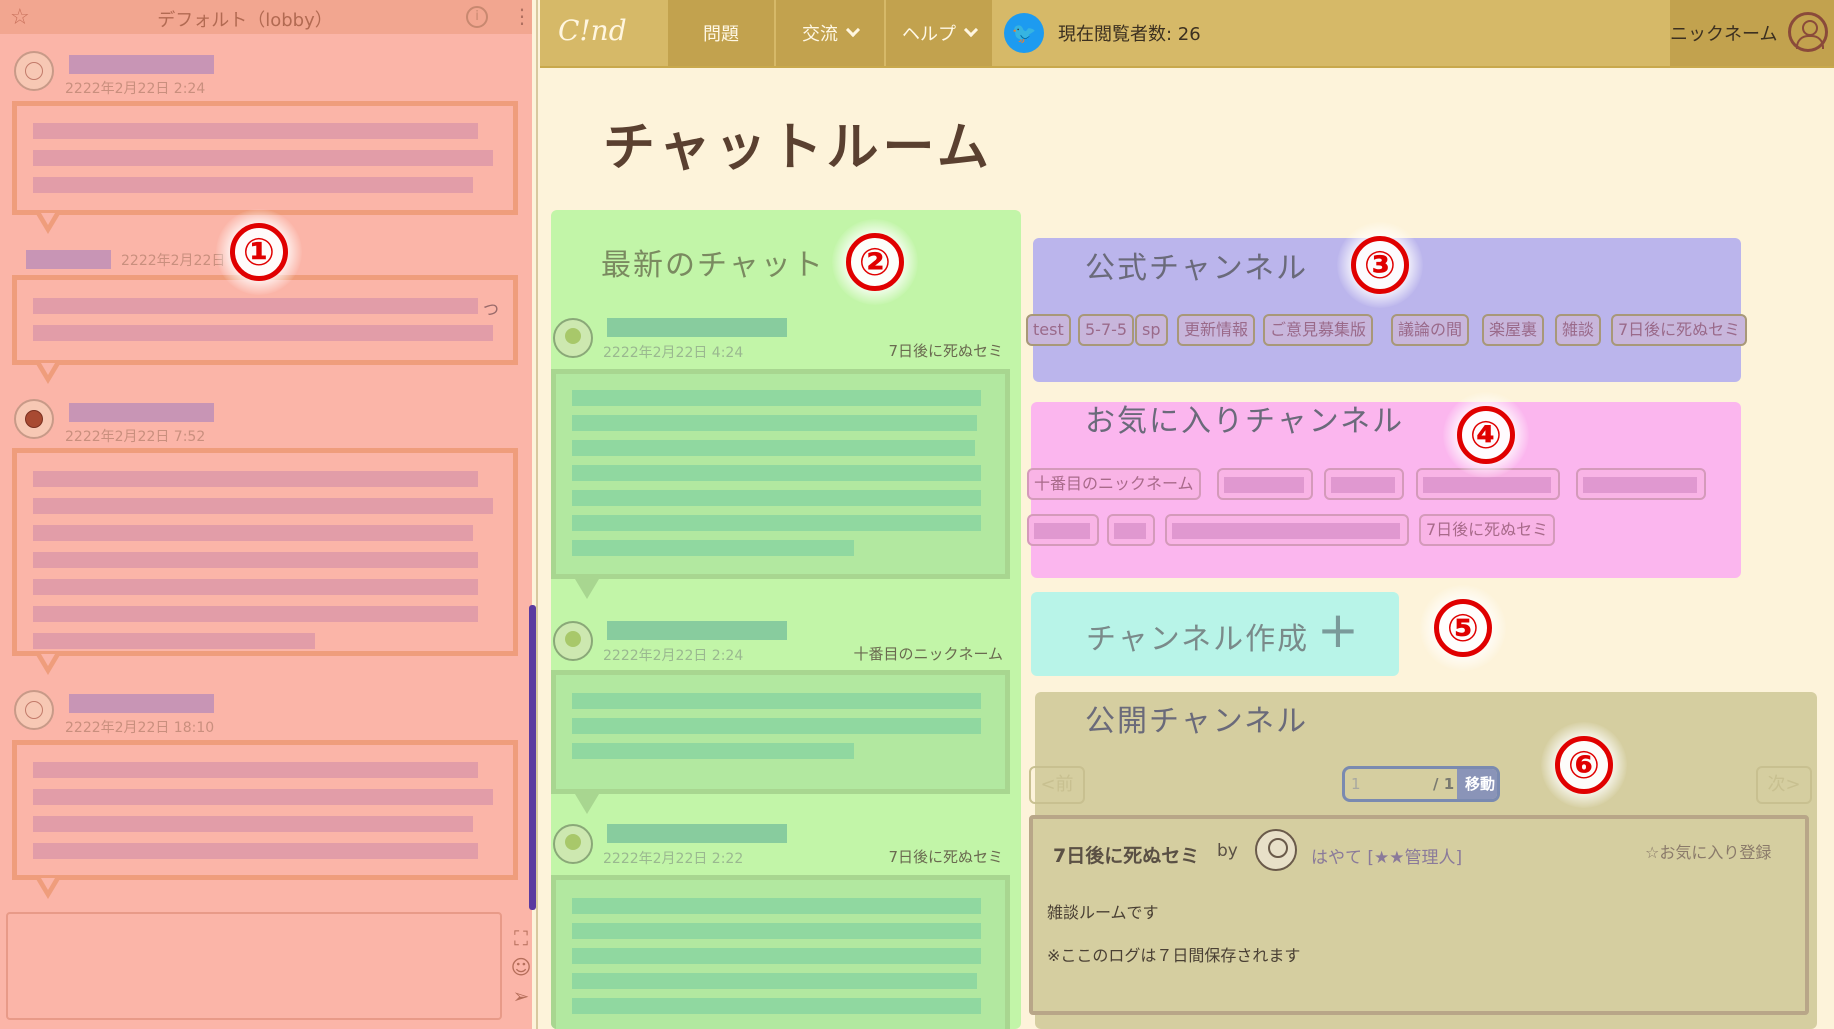  Describe the element at coordinates (1356, 784) in the screenshot. I see `page-input: 1` at that location.